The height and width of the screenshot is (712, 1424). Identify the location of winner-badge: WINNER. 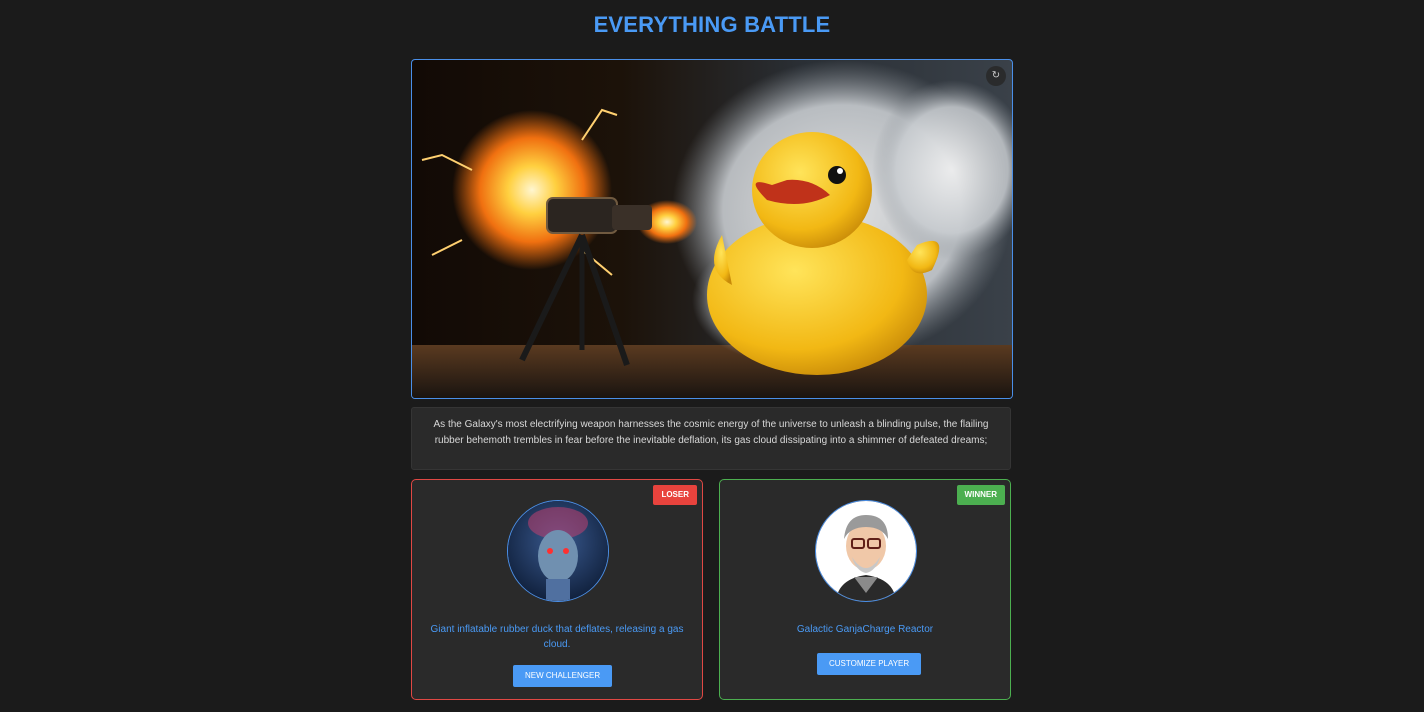
(980, 495).